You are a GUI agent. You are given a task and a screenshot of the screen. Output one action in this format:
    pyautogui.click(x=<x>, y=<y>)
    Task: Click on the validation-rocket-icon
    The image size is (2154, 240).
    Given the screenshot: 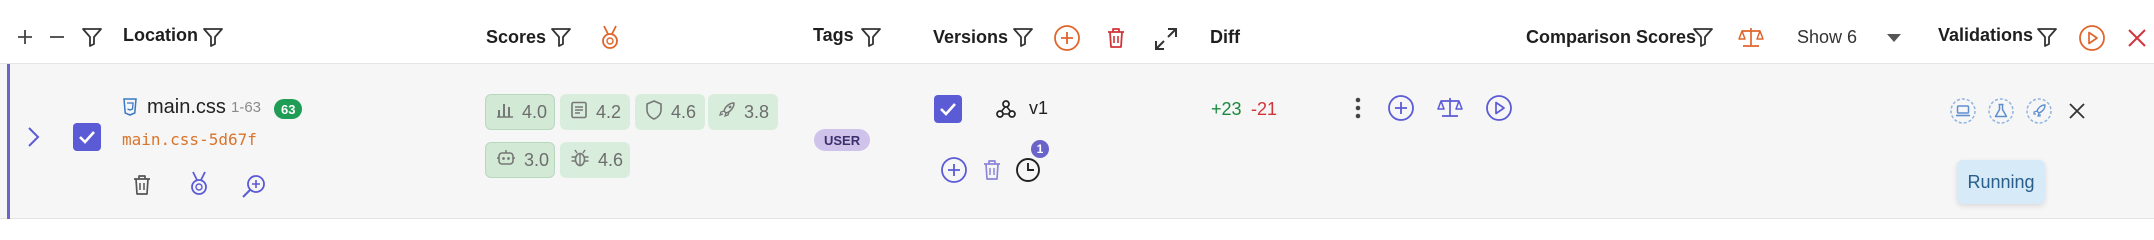 What is the action you would take?
    pyautogui.click(x=2039, y=111)
    